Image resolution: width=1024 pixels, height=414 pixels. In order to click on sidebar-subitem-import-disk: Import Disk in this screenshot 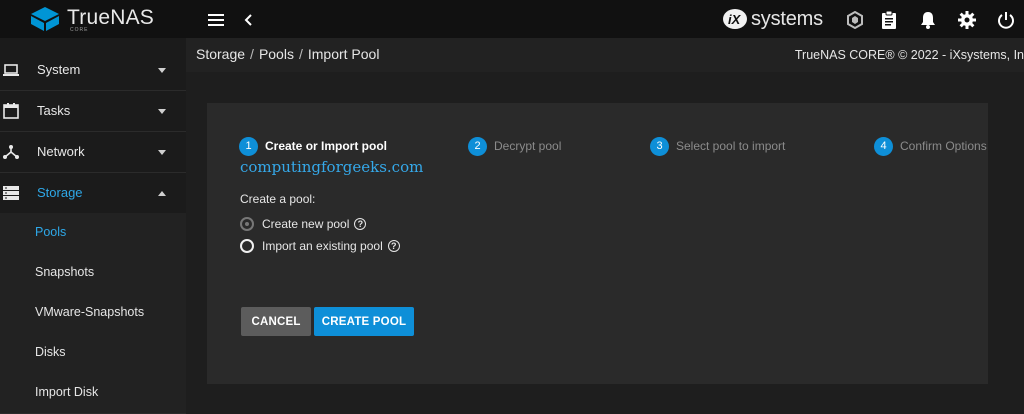, I will do `click(93, 393)`.